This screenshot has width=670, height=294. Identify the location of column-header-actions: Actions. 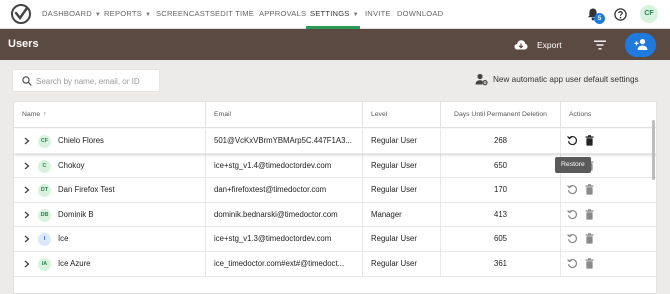
(580, 114).